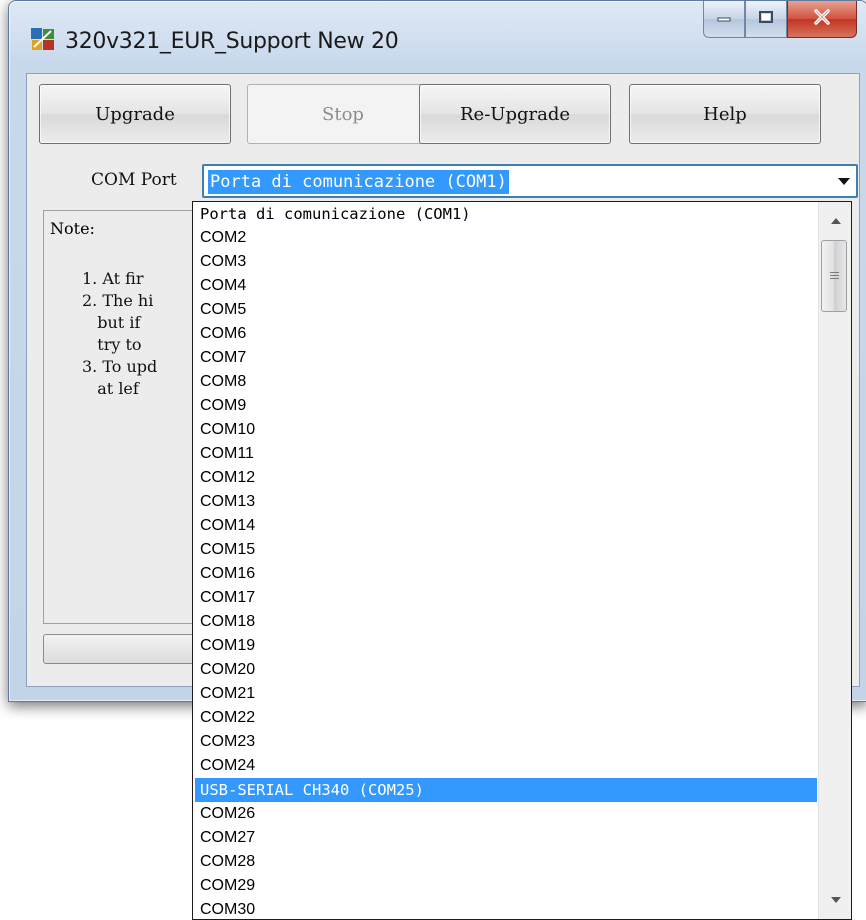 This screenshot has width=866, height=920. I want to click on note-line: at lef, so click(110, 388).